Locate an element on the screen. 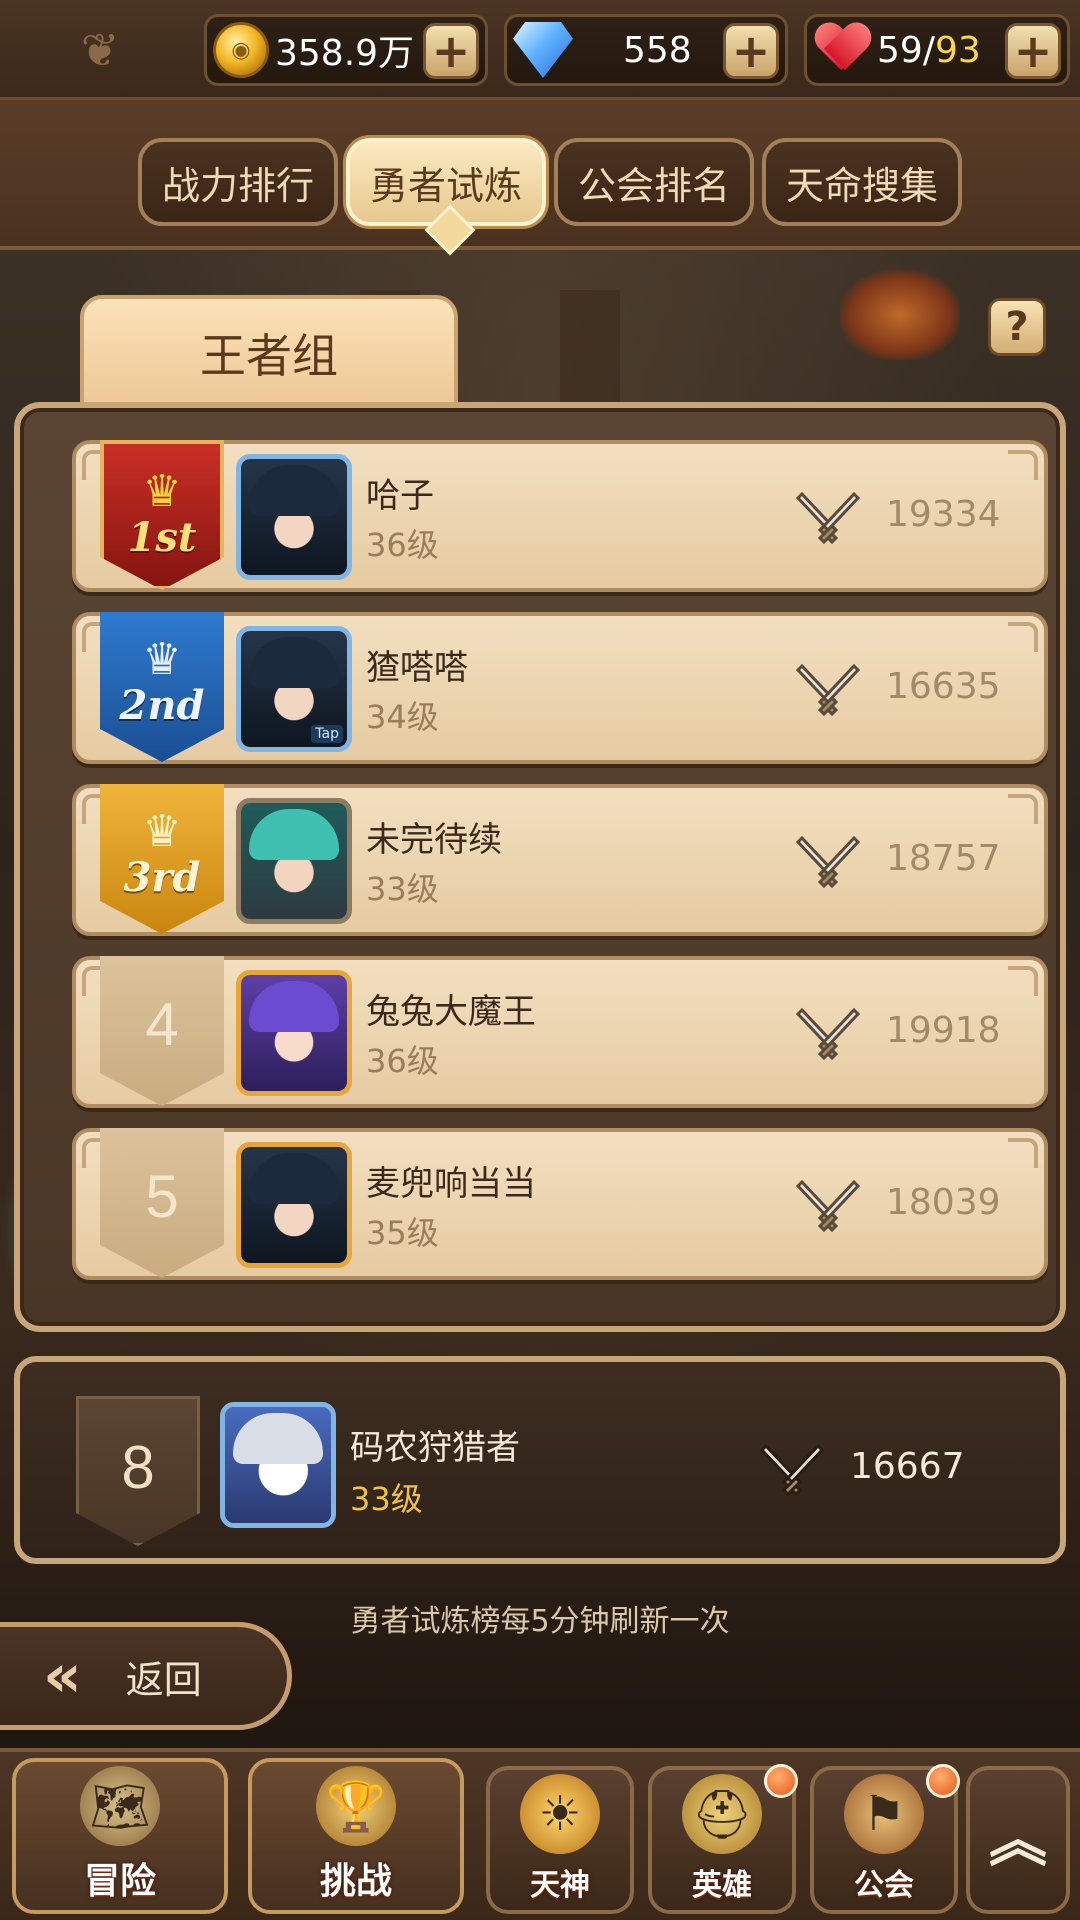 This screenshot has width=1080, height=1920. god-emblem-icon: ☀ is located at coordinates (560, 1814).